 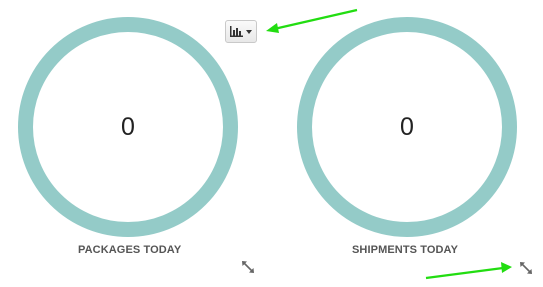 I want to click on caret-down-icon, so click(x=249, y=31).